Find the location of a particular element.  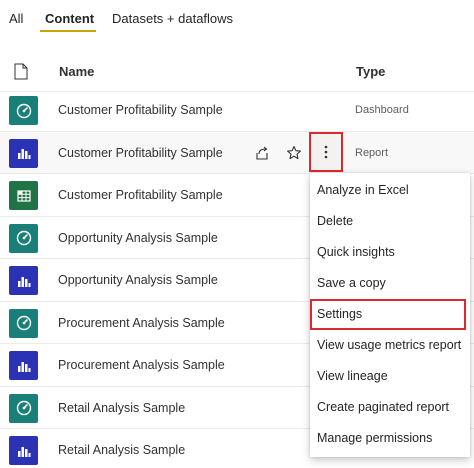

dataset-icon is located at coordinates (23, 195).